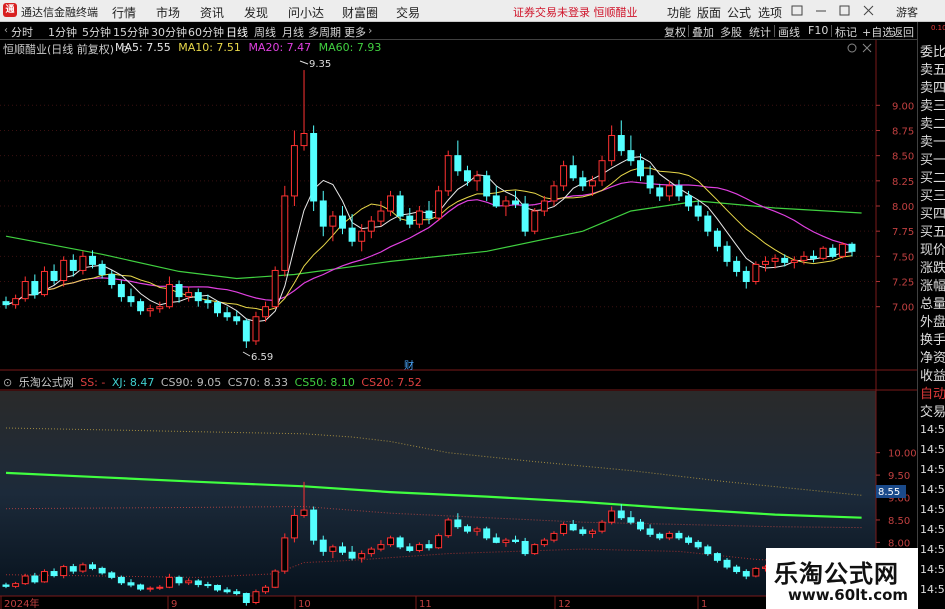 This screenshot has width=945, height=609. I want to click on period-tick: 分时, so click(22, 32).